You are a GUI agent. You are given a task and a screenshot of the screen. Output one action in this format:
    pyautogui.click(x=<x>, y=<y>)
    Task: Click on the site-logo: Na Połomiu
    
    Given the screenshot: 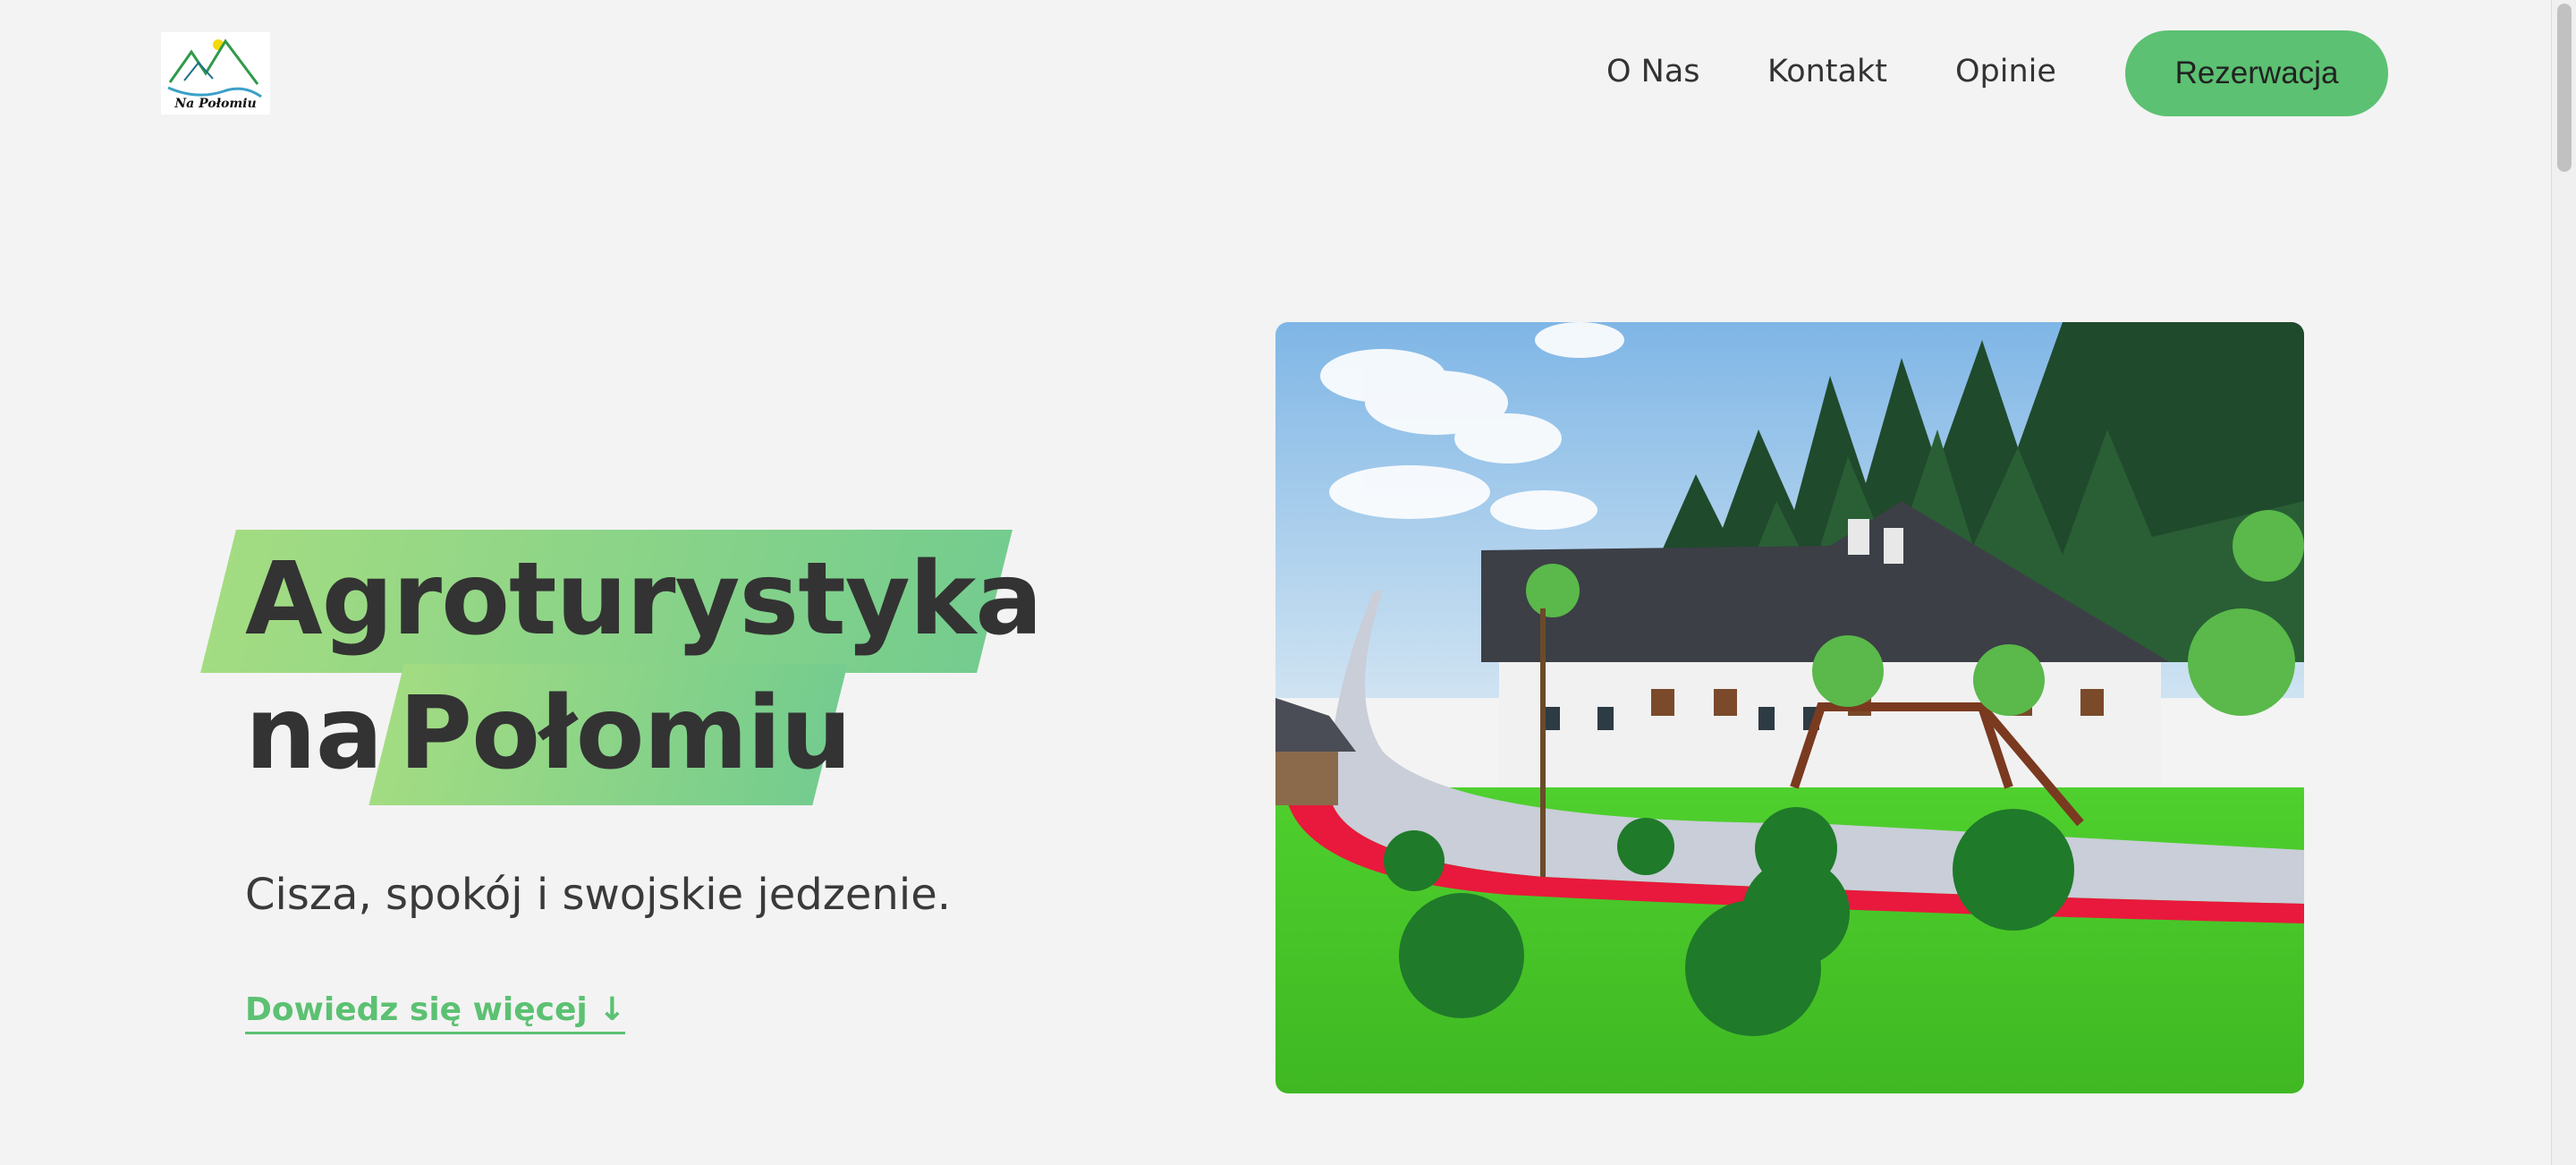 What is the action you would take?
    pyautogui.click(x=215, y=74)
    